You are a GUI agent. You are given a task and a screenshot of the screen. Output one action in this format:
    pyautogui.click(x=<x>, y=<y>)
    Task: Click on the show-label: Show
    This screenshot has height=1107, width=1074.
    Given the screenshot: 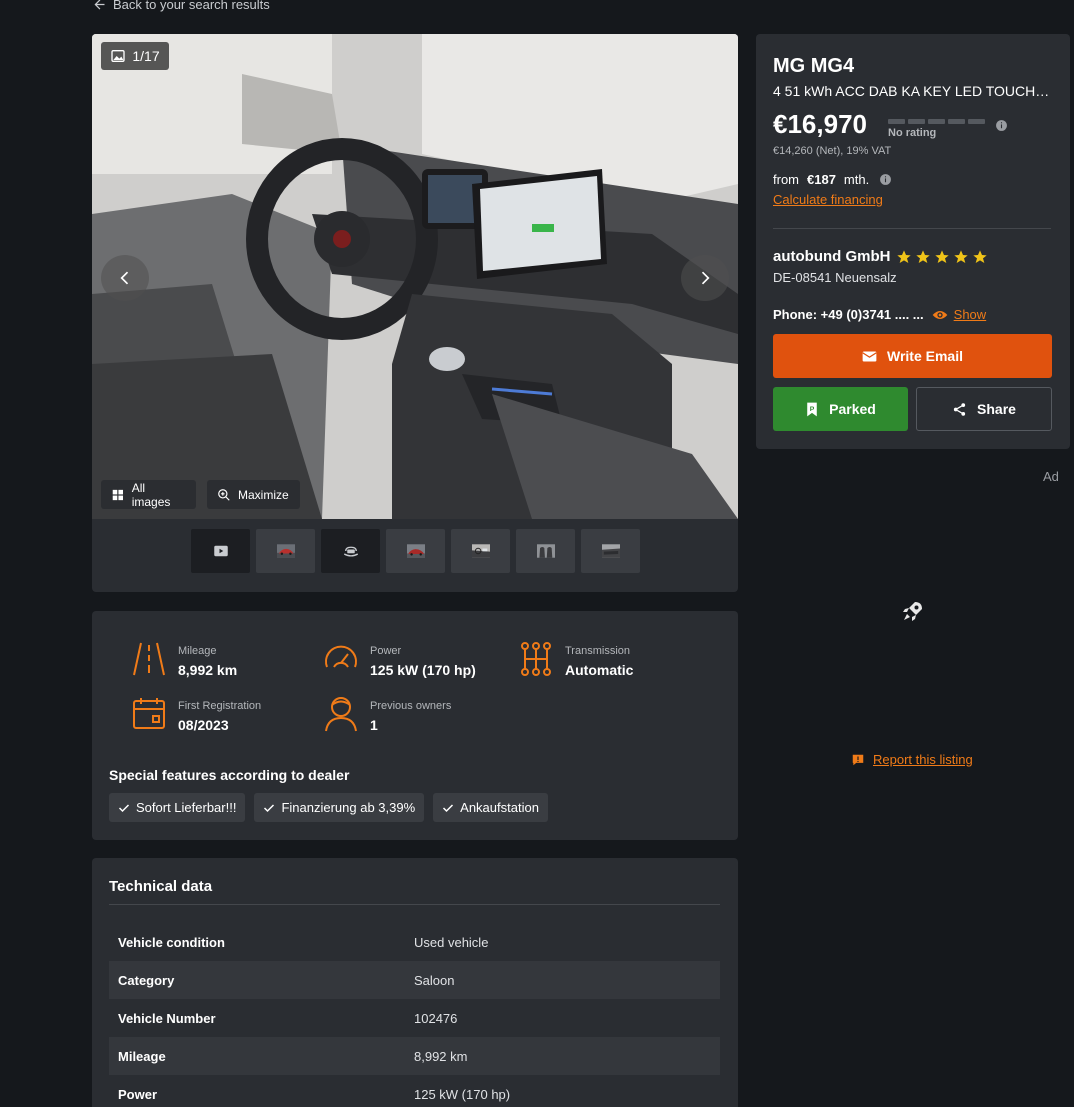 What is the action you would take?
    pyautogui.click(x=970, y=314)
    